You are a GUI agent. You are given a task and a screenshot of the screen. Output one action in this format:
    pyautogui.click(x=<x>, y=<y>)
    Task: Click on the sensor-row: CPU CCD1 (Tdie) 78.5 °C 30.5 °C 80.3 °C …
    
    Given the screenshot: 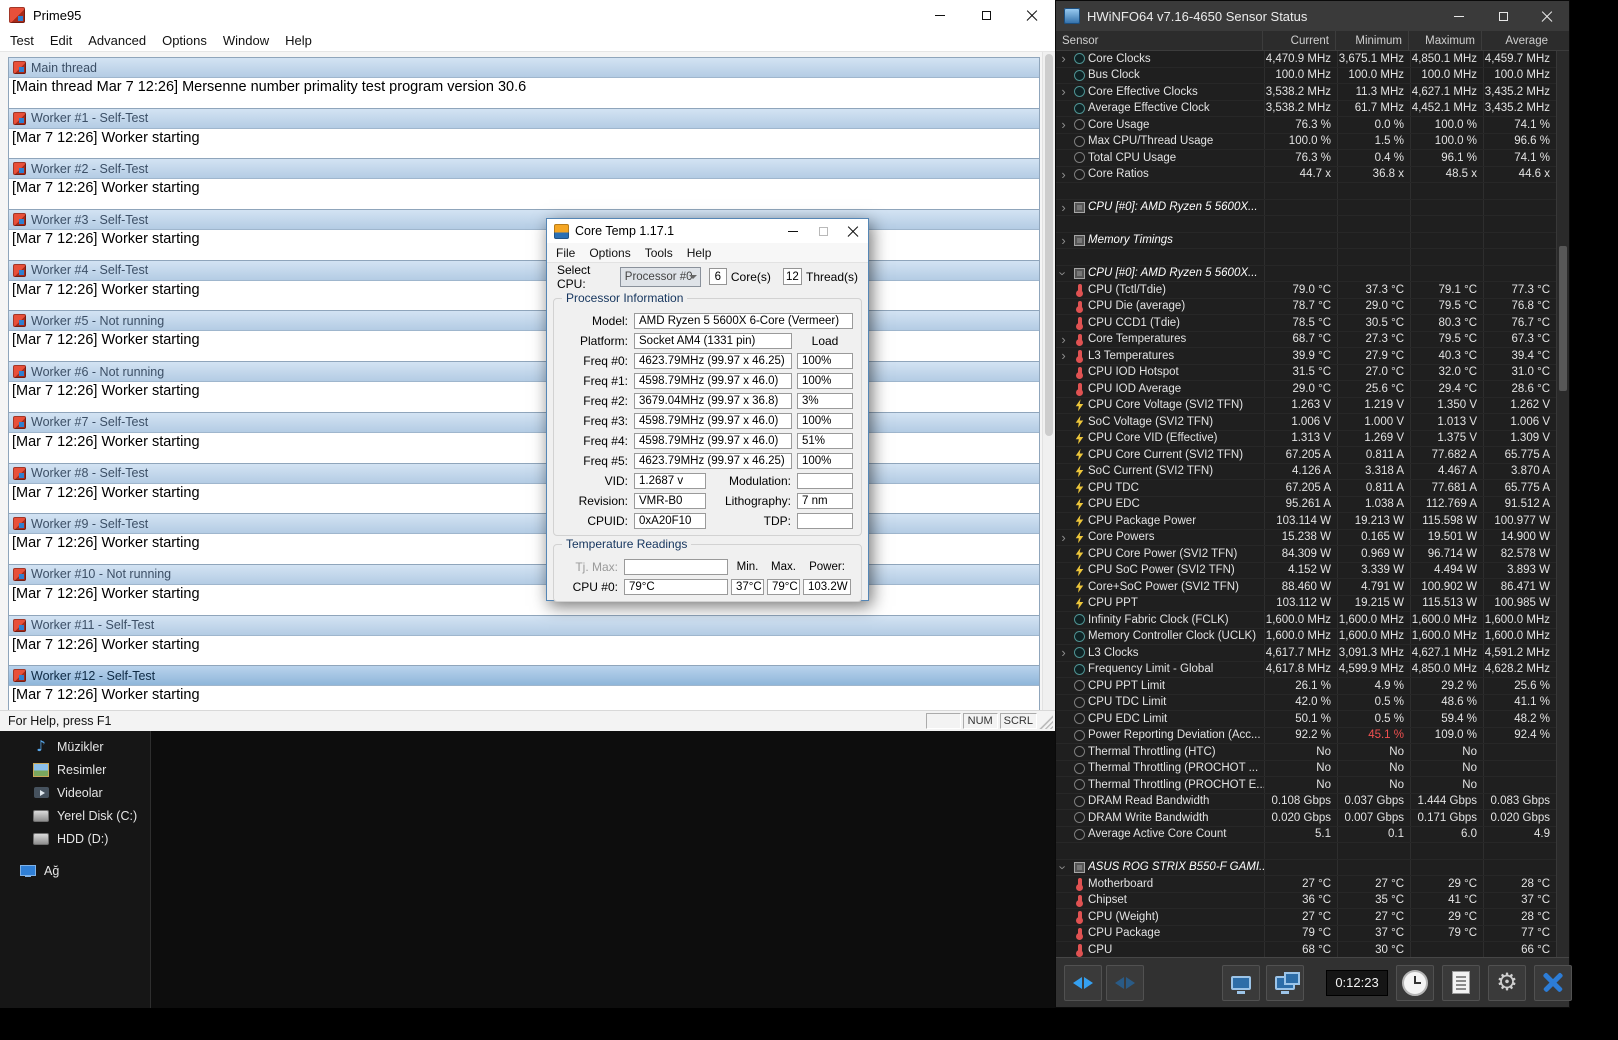 What is the action you would take?
    pyautogui.click(x=1306, y=323)
    